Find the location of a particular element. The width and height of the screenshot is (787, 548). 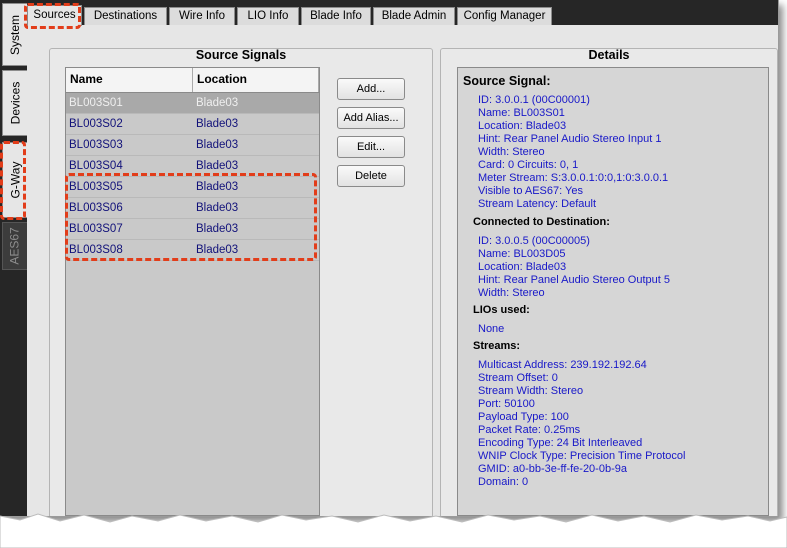

destination-heading: Connected to Destination: is located at coordinates (541, 222).